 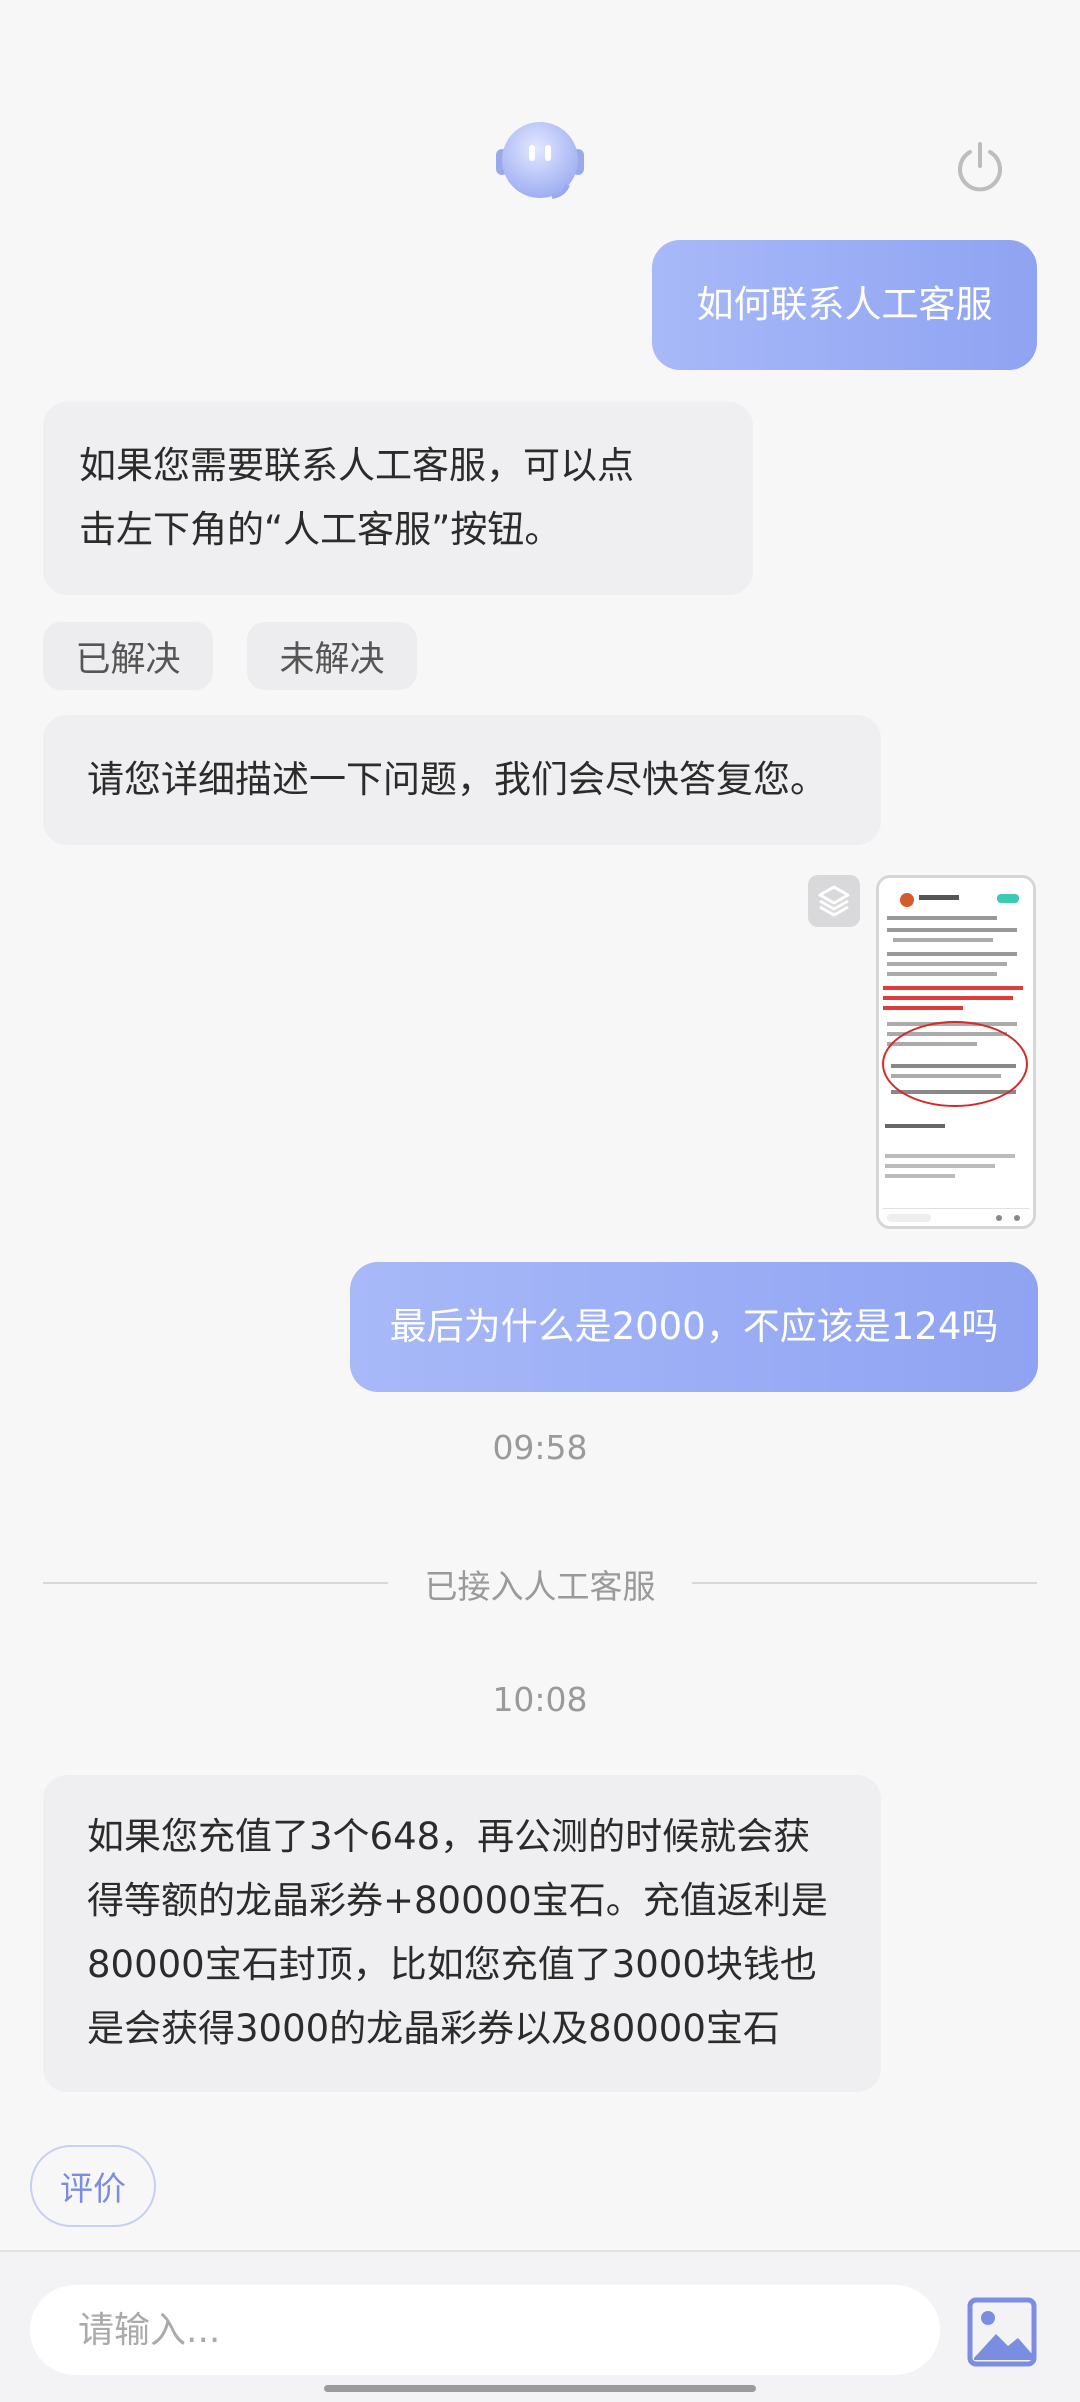 I want to click on unsolved-button: 未解决, so click(x=332, y=656).